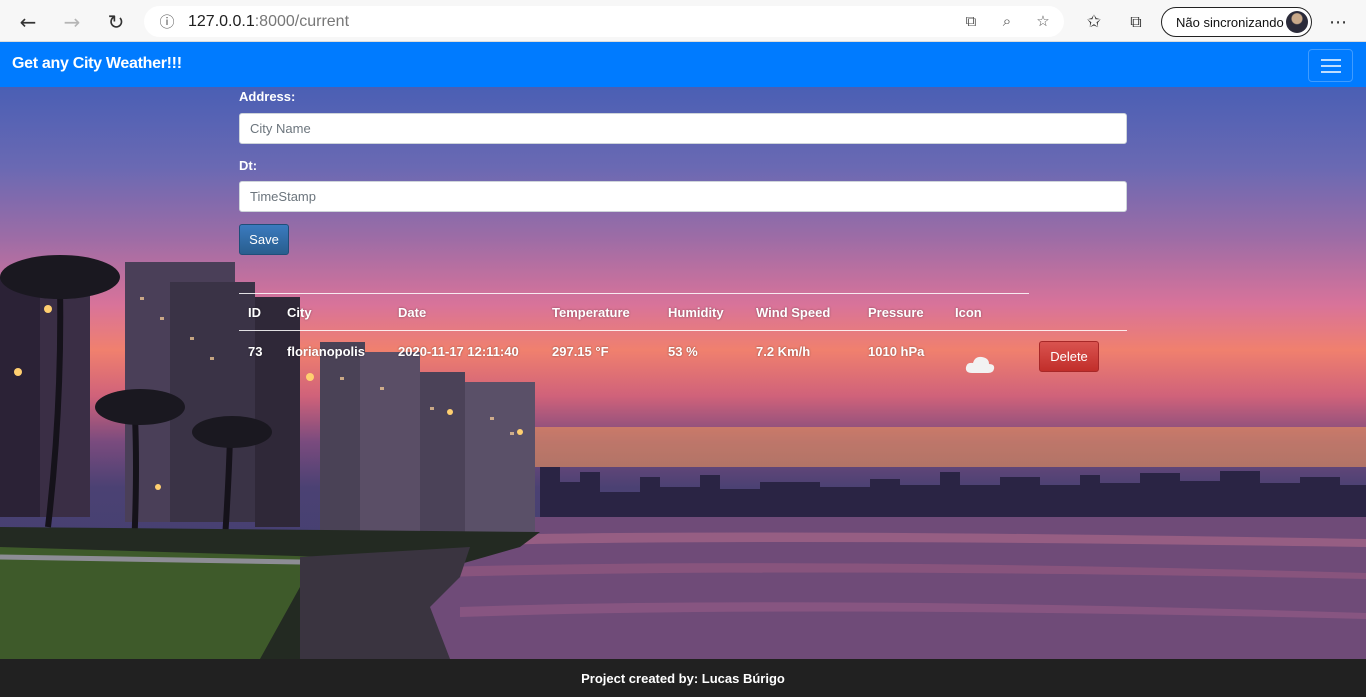  I want to click on more-icon: ⋯, so click(1338, 22).